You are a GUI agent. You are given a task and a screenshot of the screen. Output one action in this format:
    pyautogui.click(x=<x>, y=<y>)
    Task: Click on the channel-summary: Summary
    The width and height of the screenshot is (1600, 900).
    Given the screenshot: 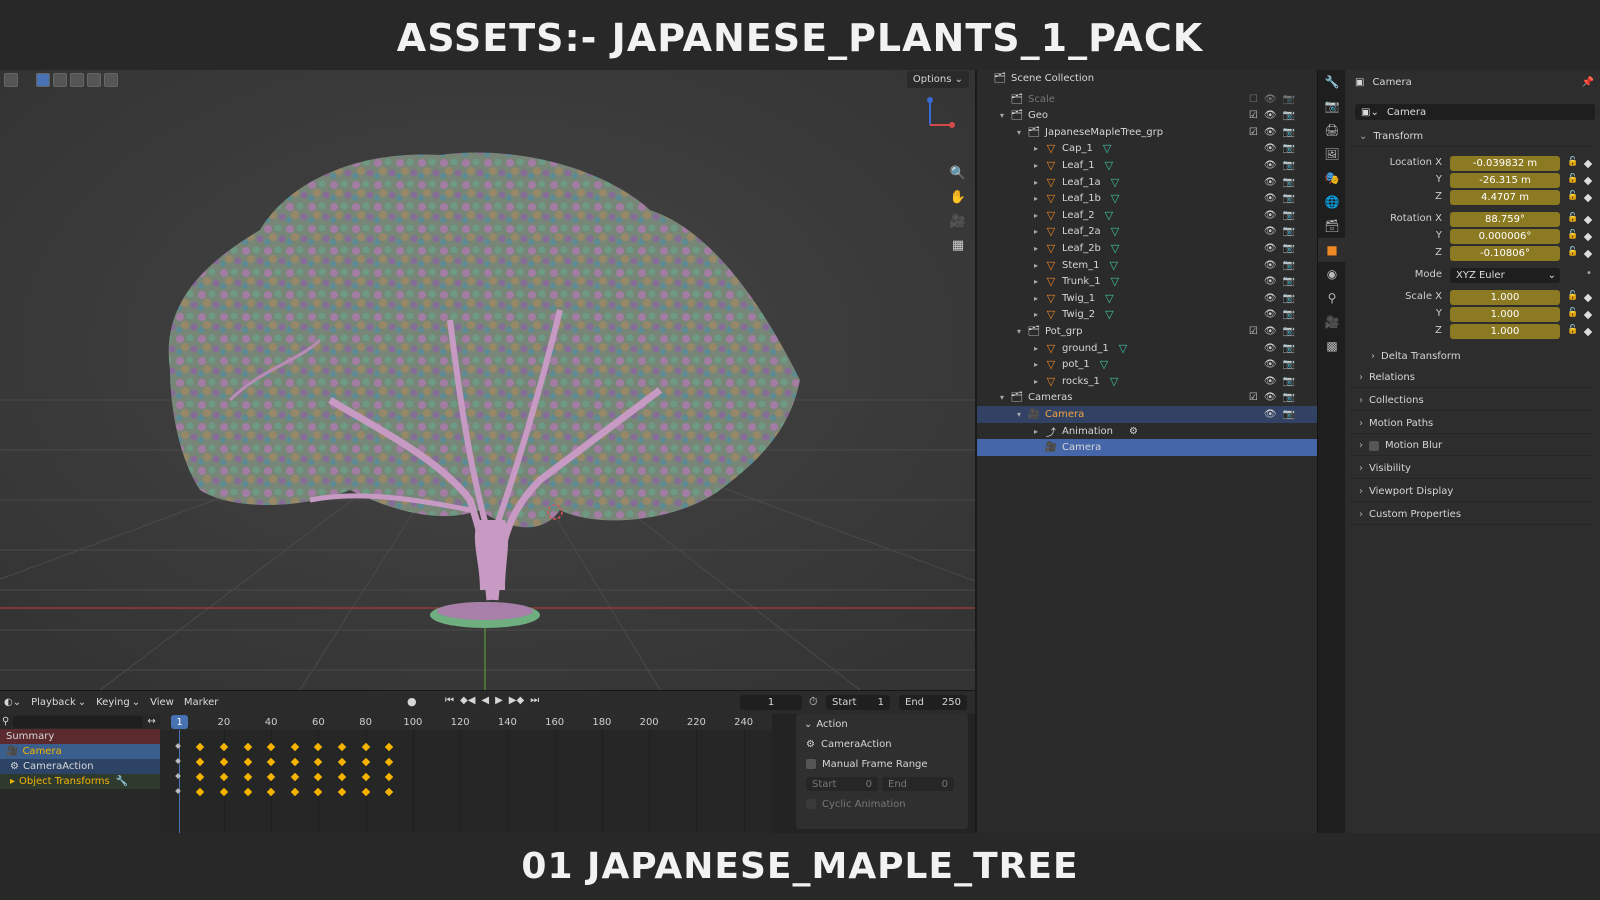 What is the action you would take?
    pyautogui.click(x=80, y=736)
    